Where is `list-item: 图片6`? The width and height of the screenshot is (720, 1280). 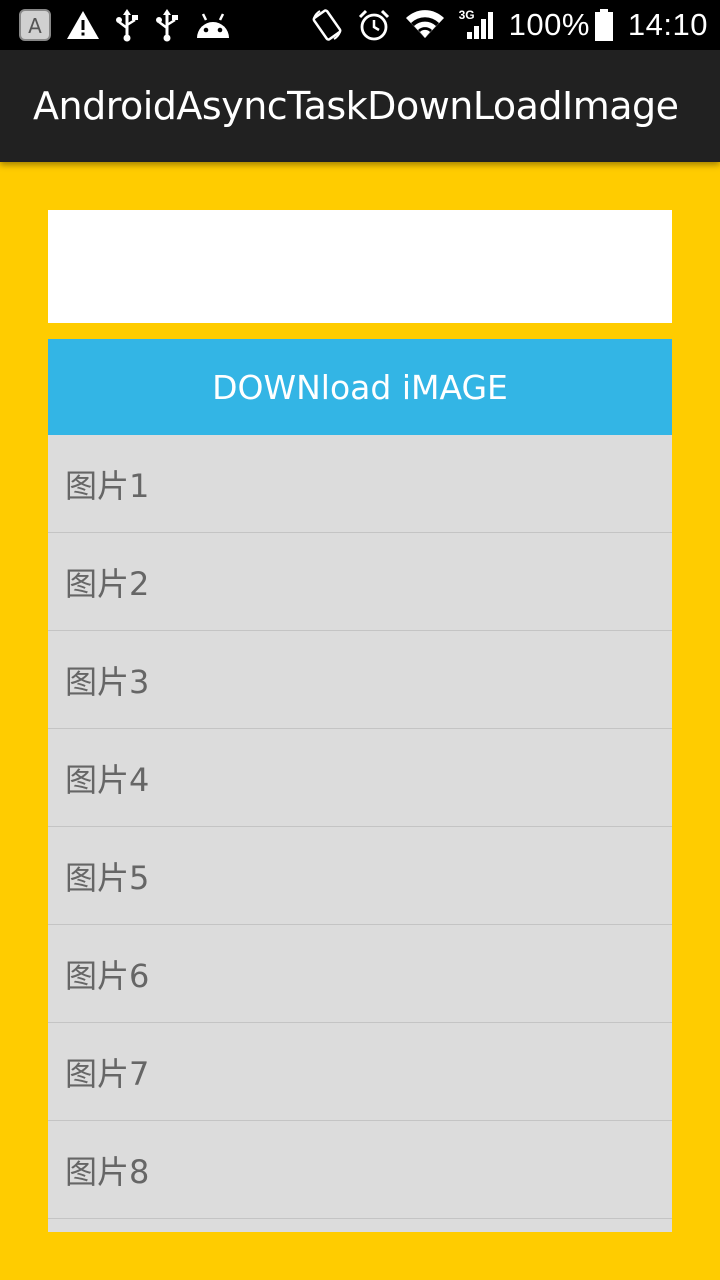
list-item: 图片6 is located at coordinates (360, 974).